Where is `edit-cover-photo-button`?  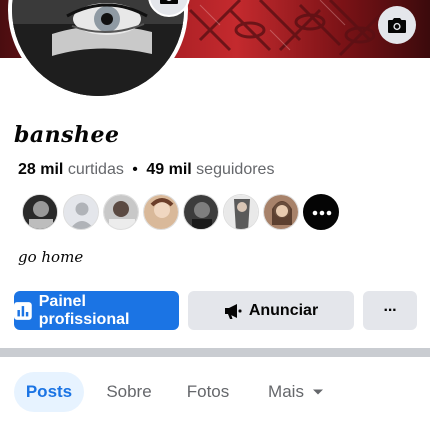
edit-cover-photo-button is located at coordinates (397, 25).